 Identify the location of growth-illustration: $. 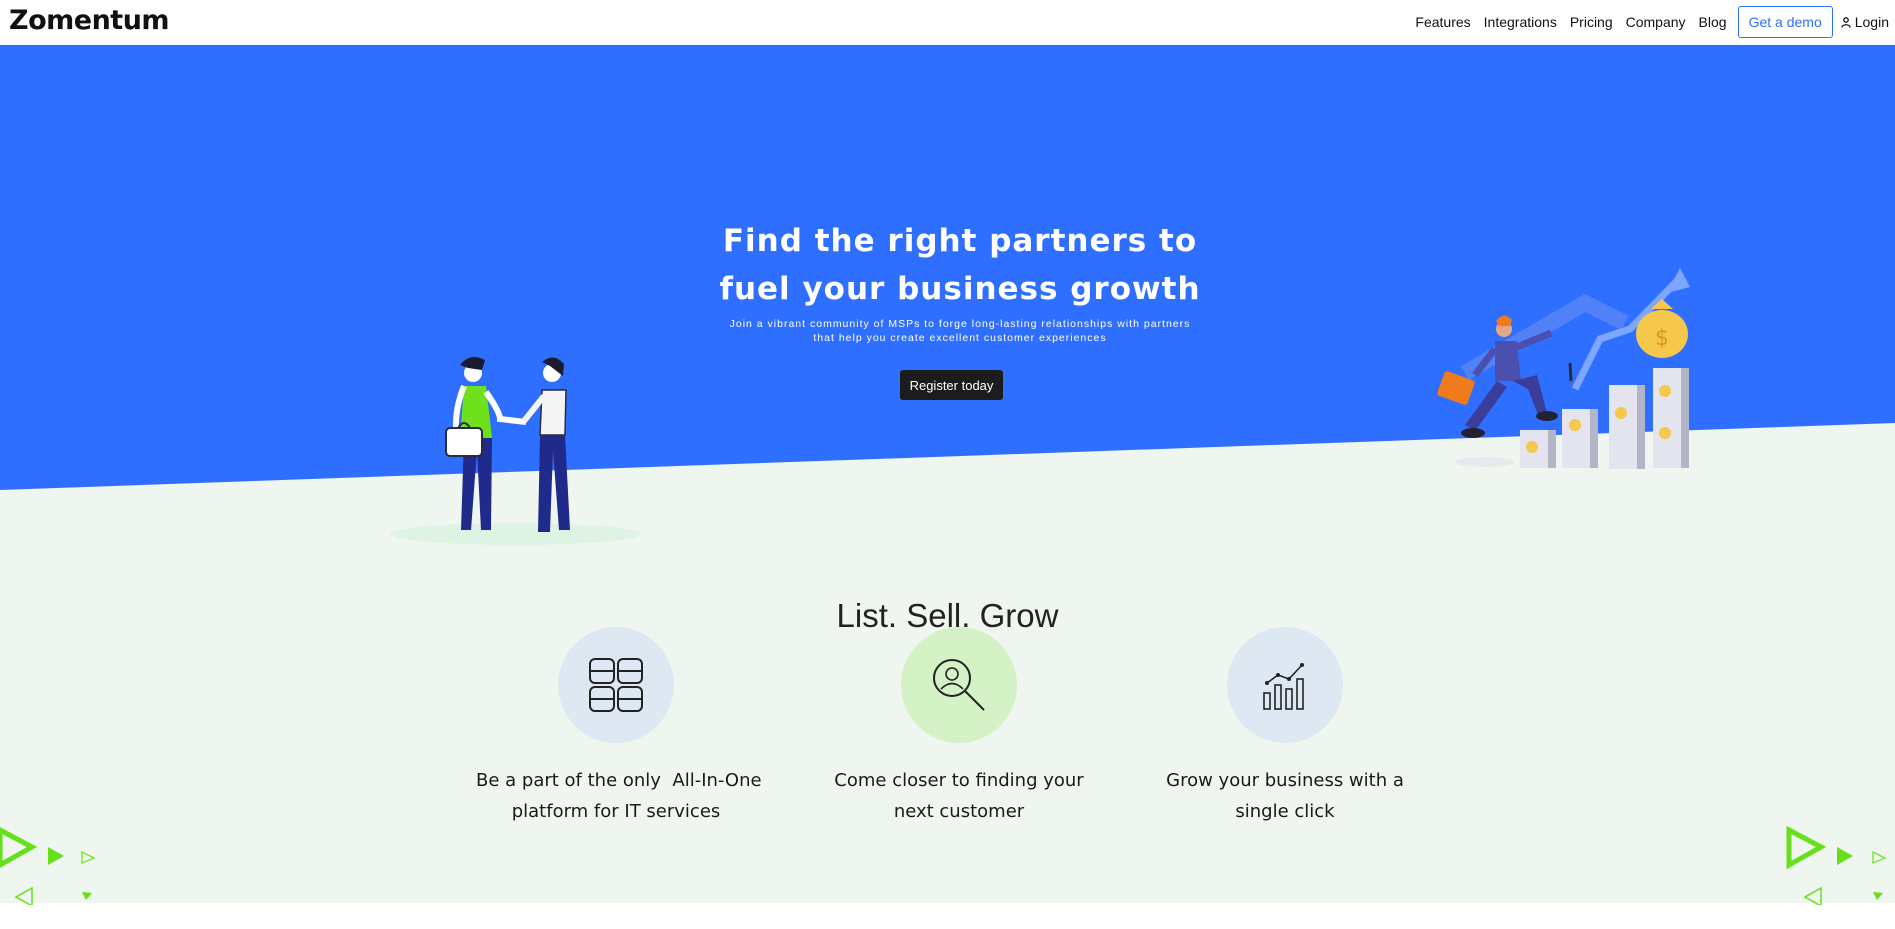
(1563, 368).